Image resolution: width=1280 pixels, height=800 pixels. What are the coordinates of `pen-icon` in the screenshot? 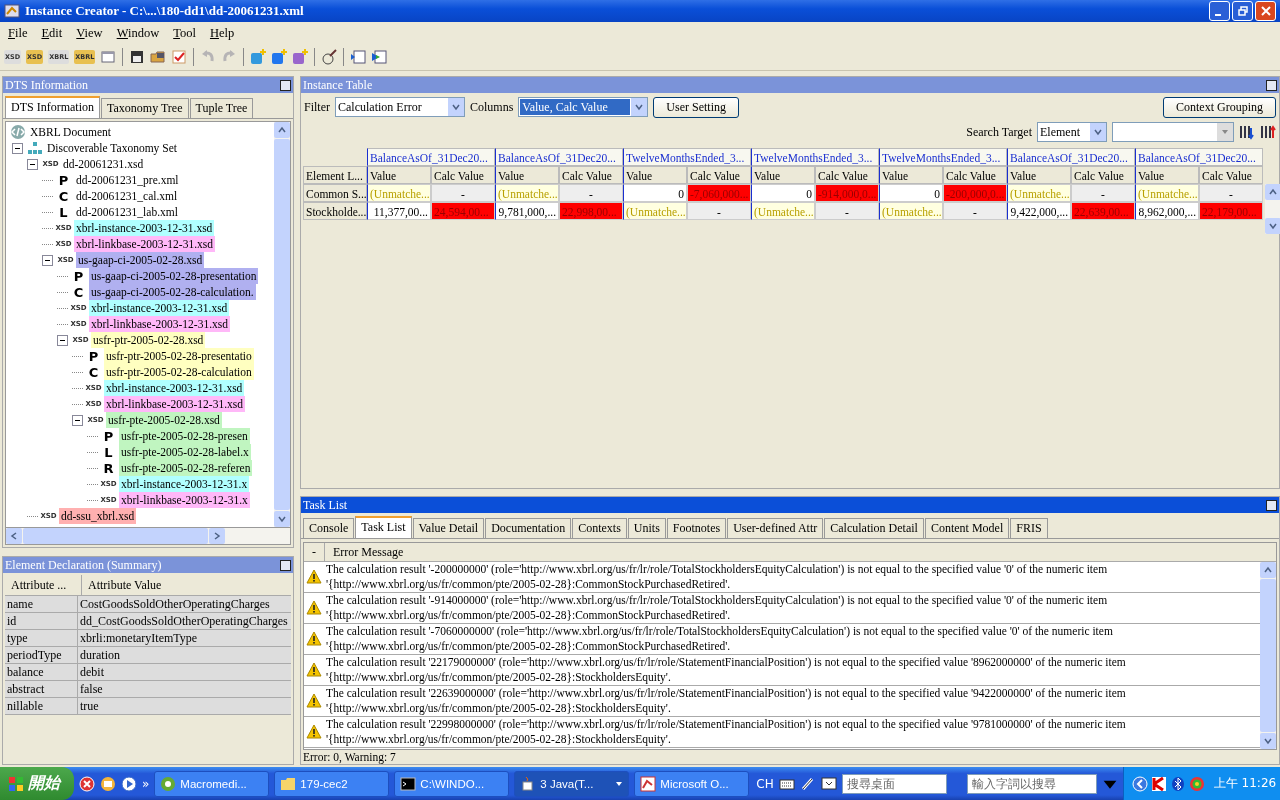 It's located at (807, 783).